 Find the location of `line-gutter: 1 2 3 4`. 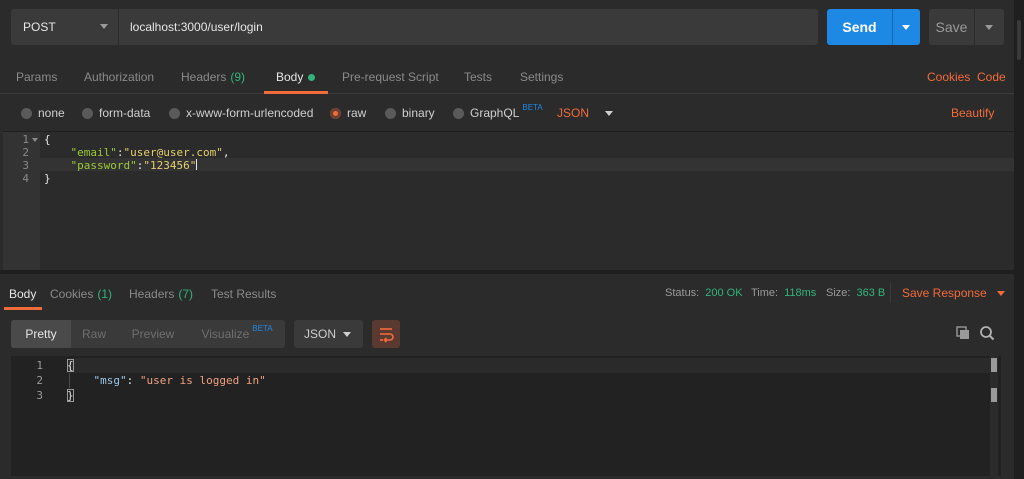

line-gutter: 1 2 3 4 is located at coordinates (21, 201).